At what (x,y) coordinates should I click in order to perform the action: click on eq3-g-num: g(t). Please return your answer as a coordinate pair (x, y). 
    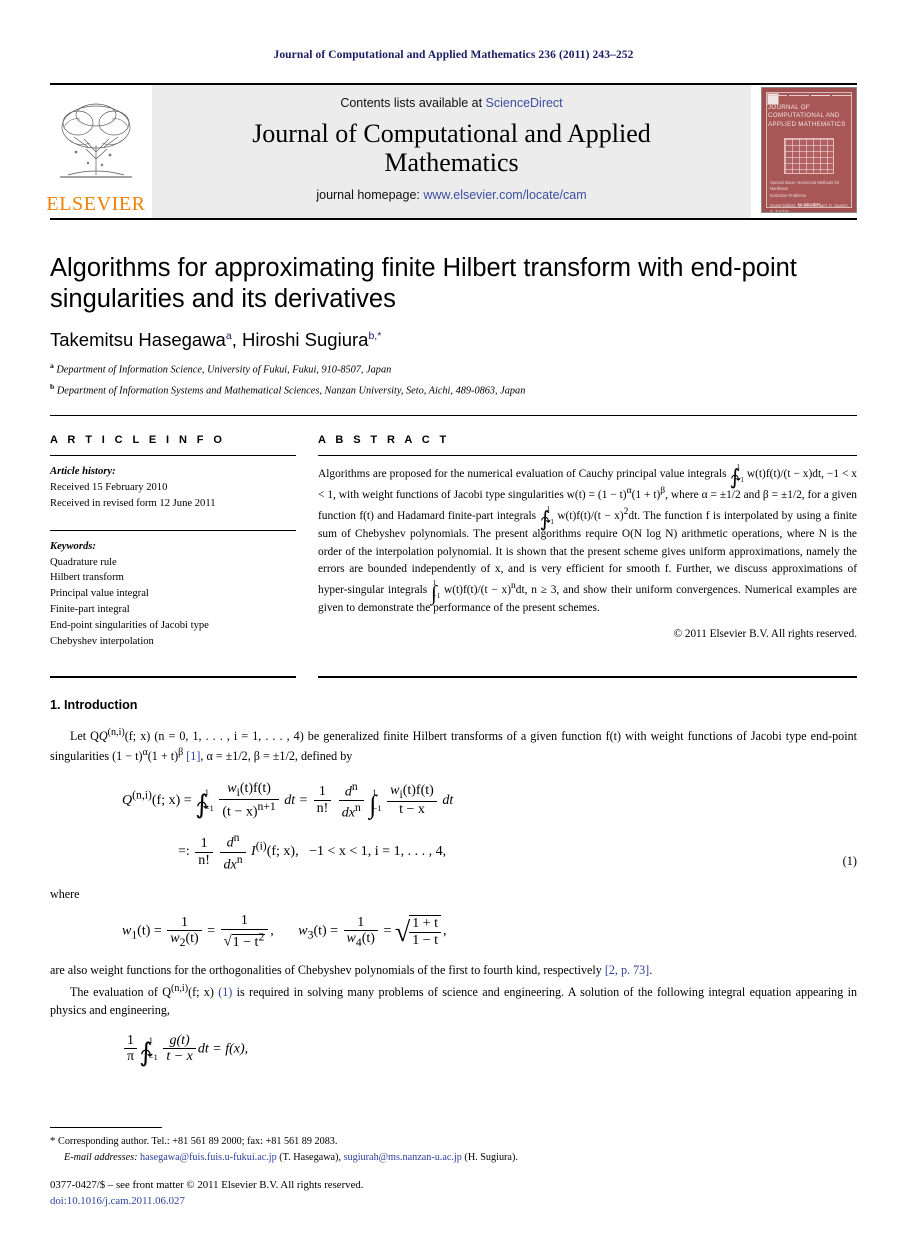
    Looking at the image, I should click on (179, 1040).